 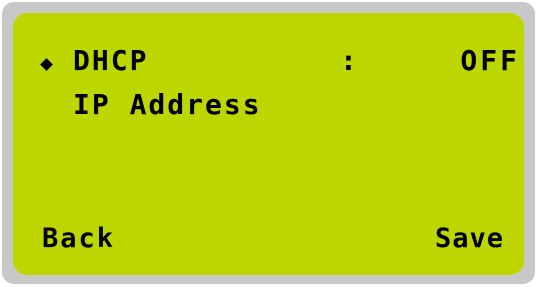 What do you see at coordinates (46, 64) in the screenshot?
I see `diamond-cursor-icon` at bounding box center [46, 64].